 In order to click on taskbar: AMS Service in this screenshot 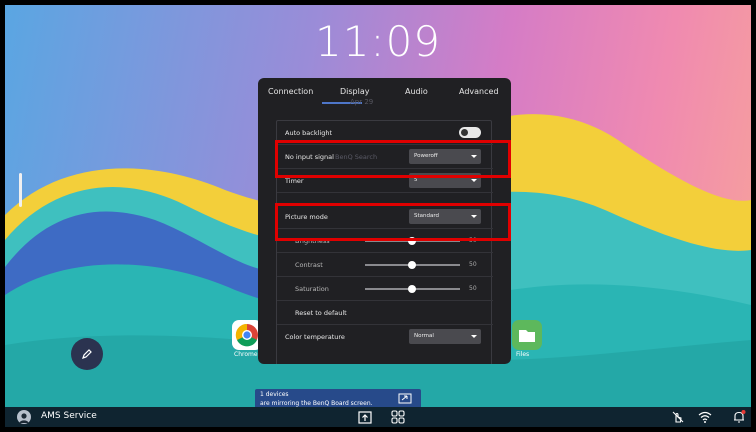, I will do `click(378, 417)`.